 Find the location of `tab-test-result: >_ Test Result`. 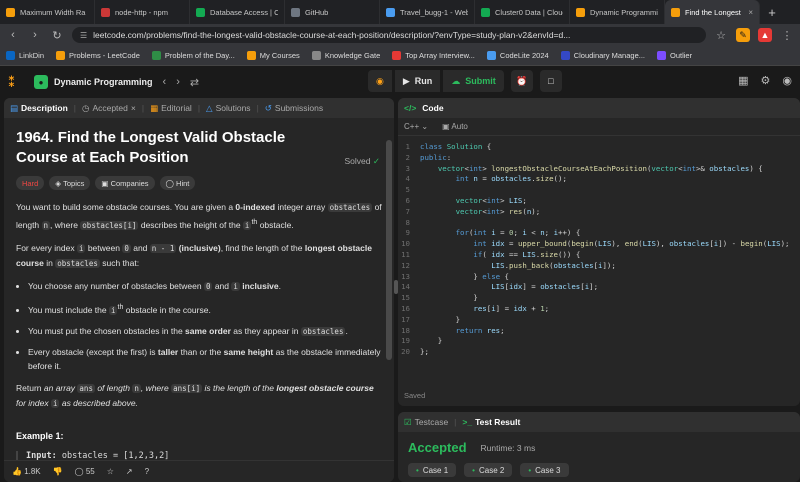

tab-test-result: >_ Test Result is located at coordinates (491, 422).